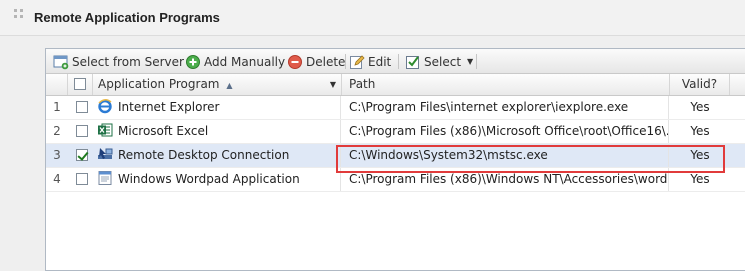  What do you see at coordinates (19, 14) in the screenshot?
I see `drag-grip-icon` at bounding box center [19, 14].